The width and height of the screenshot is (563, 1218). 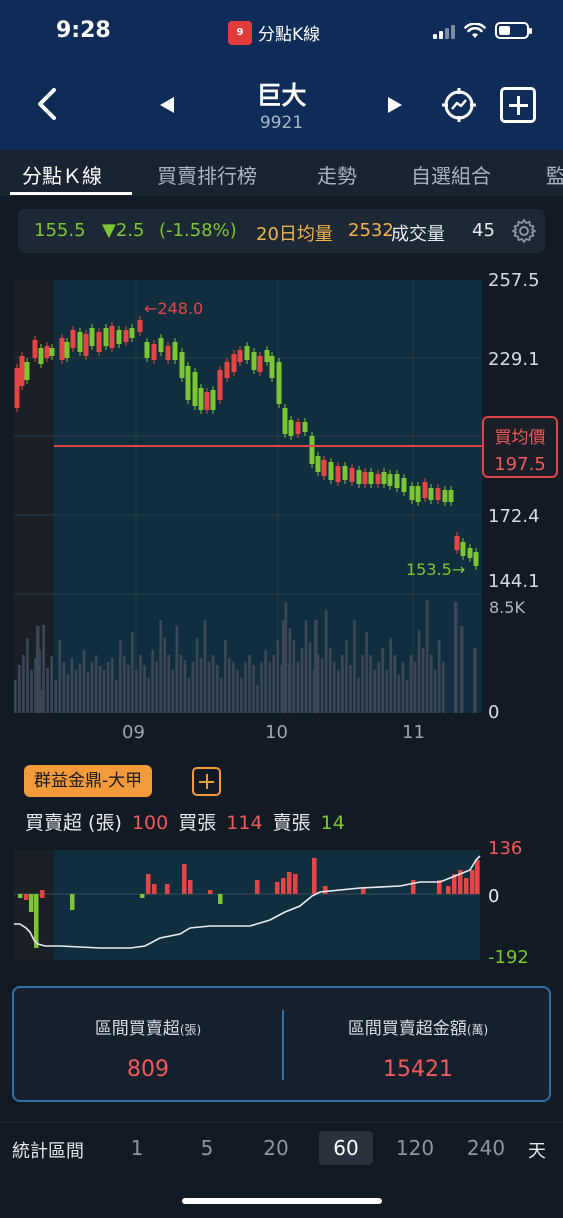 What do you see at coordinates (133, 732) in the screenshot?
I see `x-tick-09: 09` at bounding box center [133, 732].